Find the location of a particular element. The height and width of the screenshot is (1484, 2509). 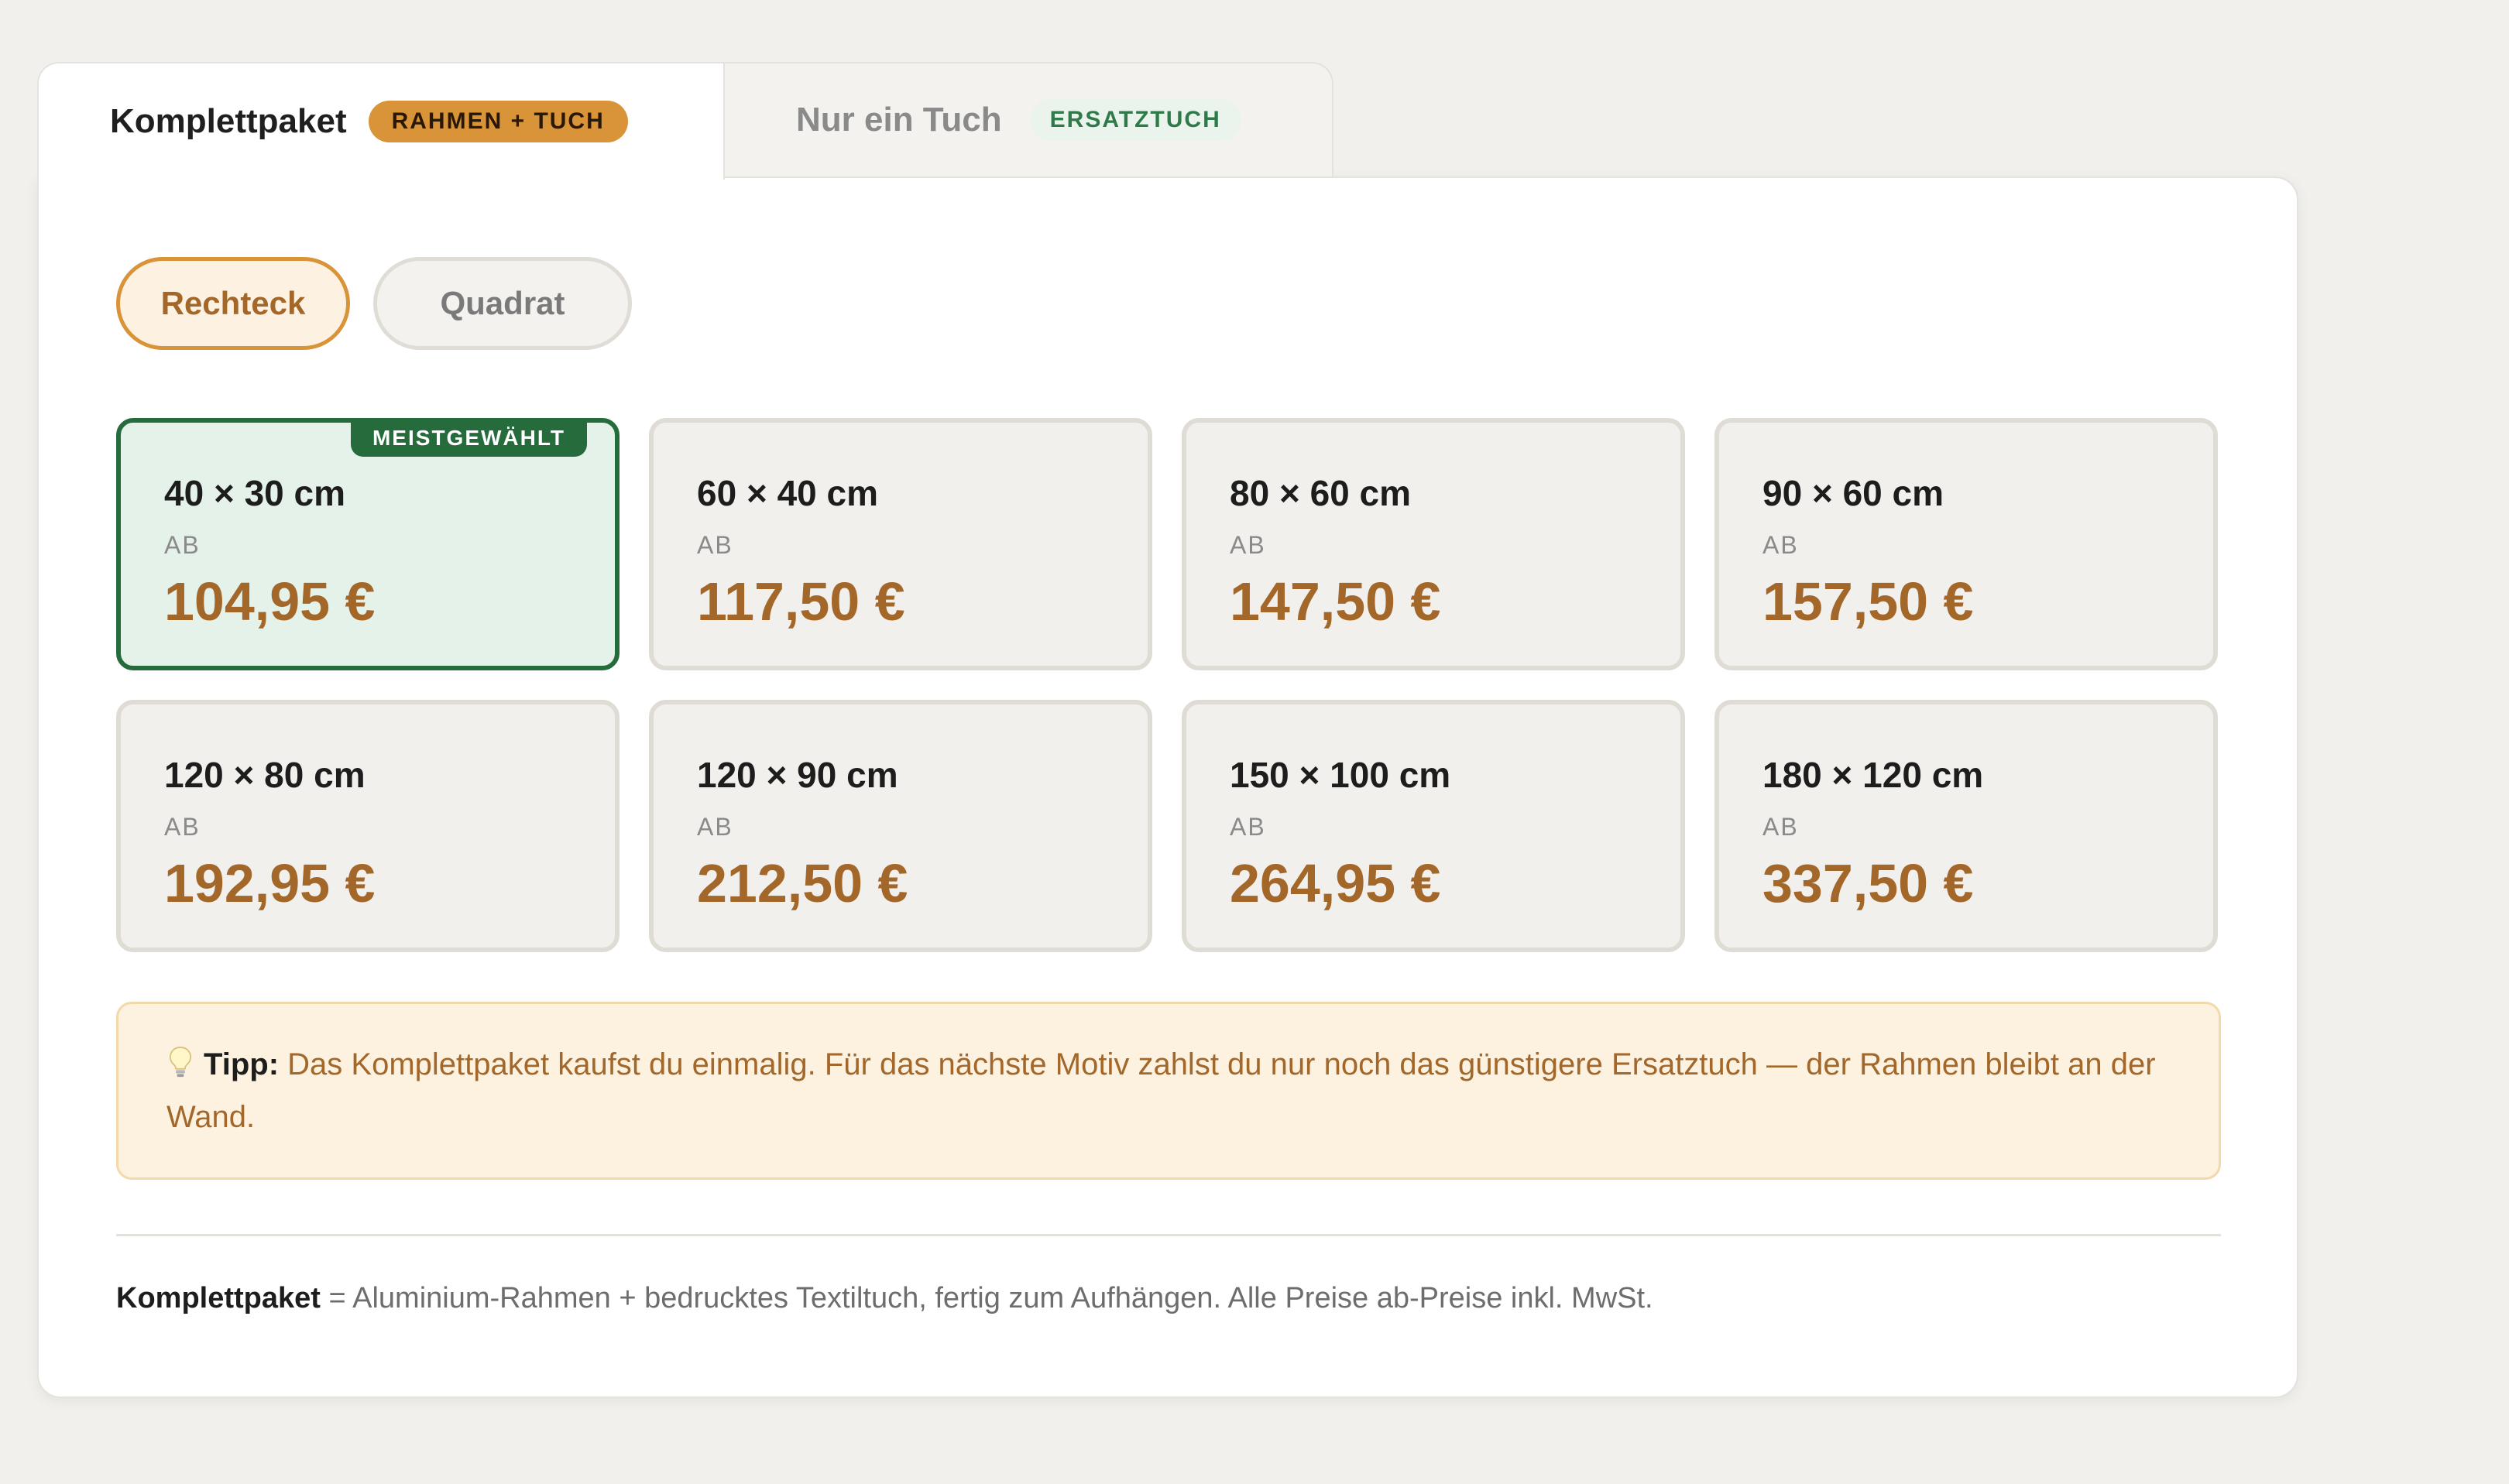

size-card-120x90: 120 × 90 cm AB 212,50 € is located at coordinates (901, 826).